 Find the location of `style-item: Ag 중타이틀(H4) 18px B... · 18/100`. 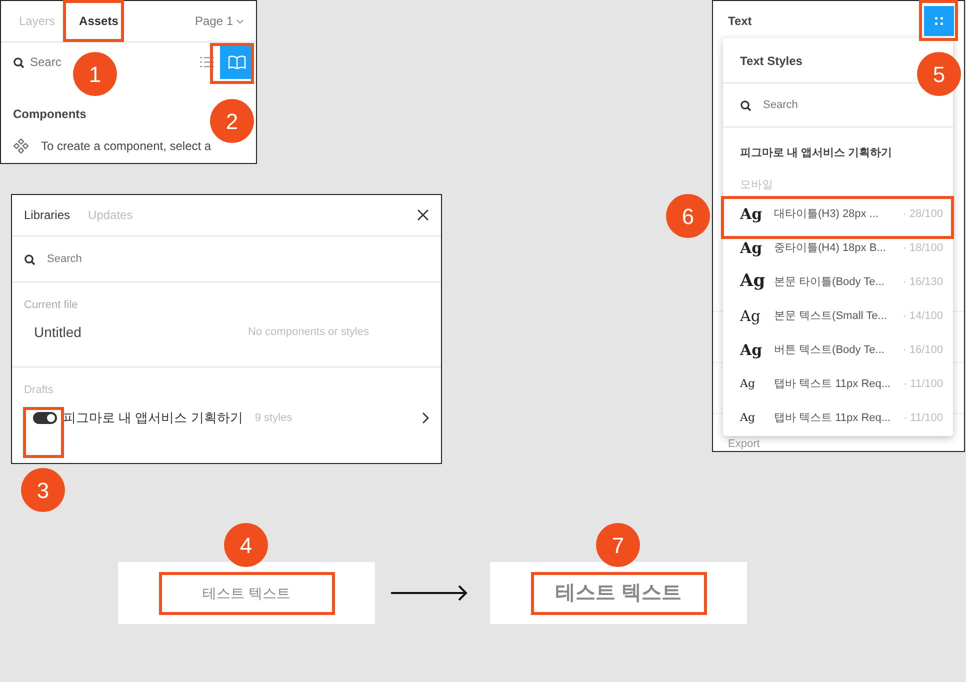

style-item: Ag 중타이틀(H4) 18px B... · 18/100 is located at coordinates (838, 248).